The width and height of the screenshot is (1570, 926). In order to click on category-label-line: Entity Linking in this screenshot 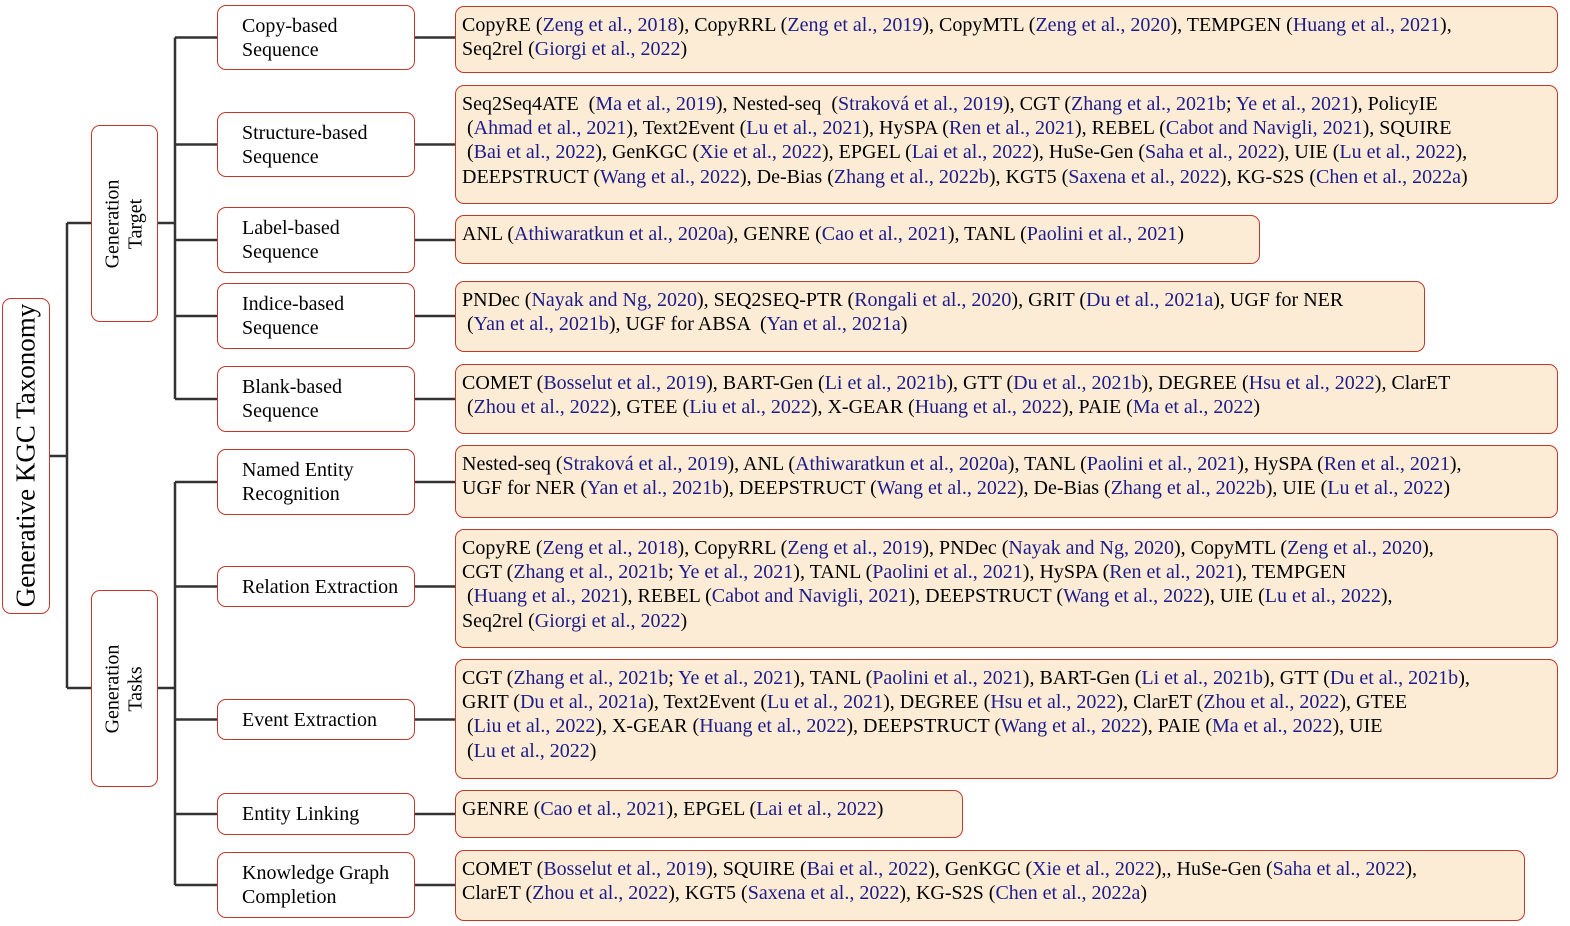, I will do `click(301, 814)`.